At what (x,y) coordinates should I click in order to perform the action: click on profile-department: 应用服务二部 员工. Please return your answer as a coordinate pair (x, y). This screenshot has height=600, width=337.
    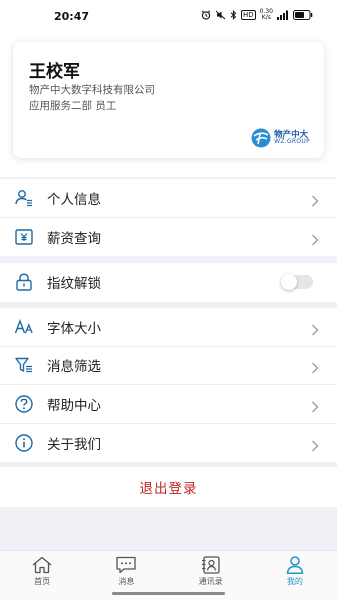
    Looking at the image, I should click on (73, 106).